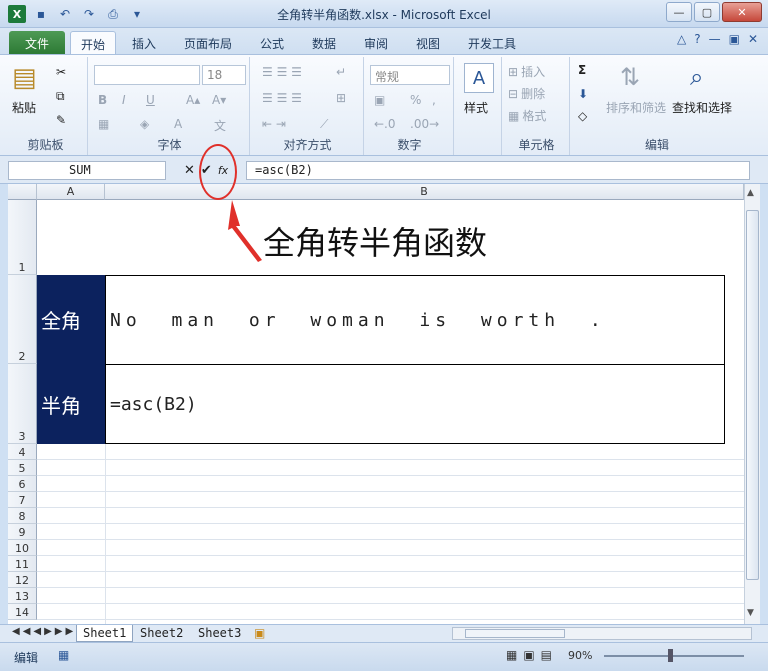 This screenshot has width=768, height=671. What do you see at coordinates (144, 124) in the screenshot?
I see `fill-color-icon: ◈` at bounding box center [144, 124].